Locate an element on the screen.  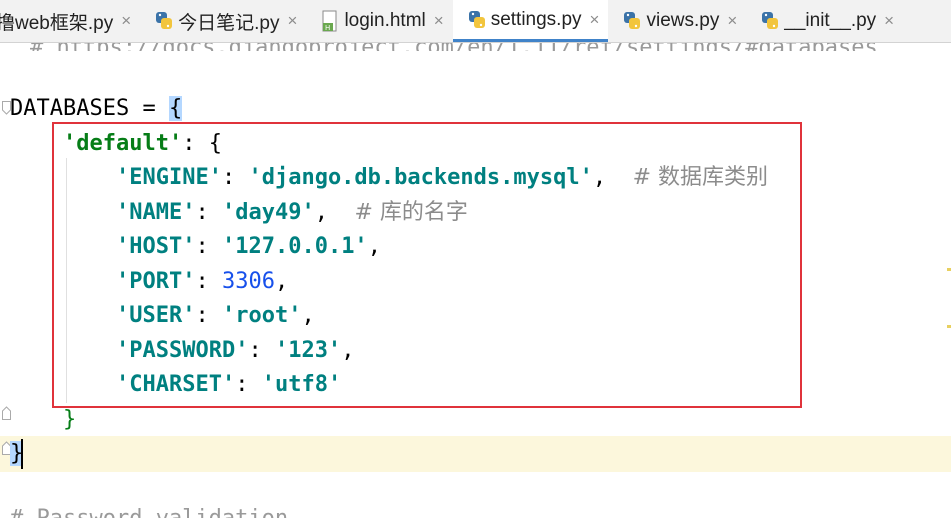
text-caret is located at coordinates (22, 454).